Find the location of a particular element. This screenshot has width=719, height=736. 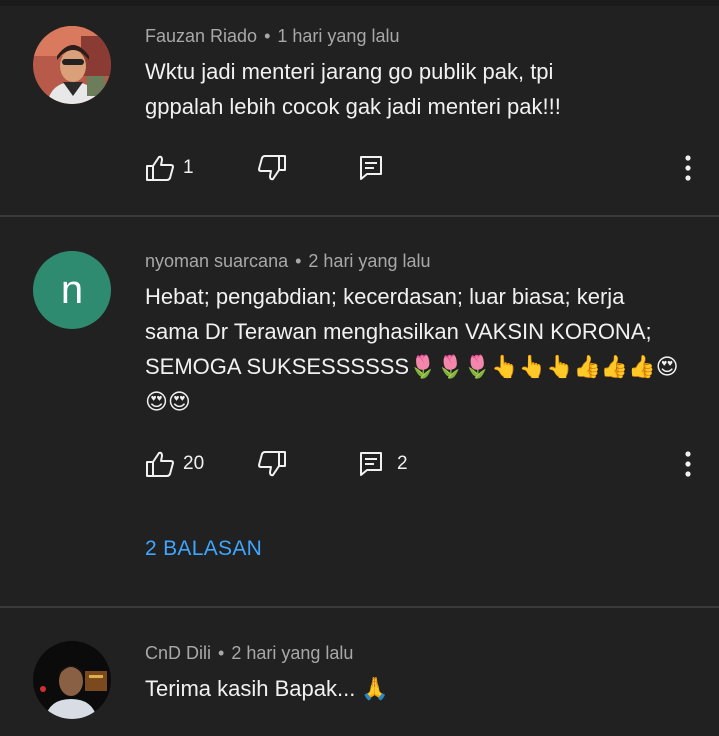

comment-meta: nyoman suarcana • 2 hari yang lalu is located at coordinates (288, 261).